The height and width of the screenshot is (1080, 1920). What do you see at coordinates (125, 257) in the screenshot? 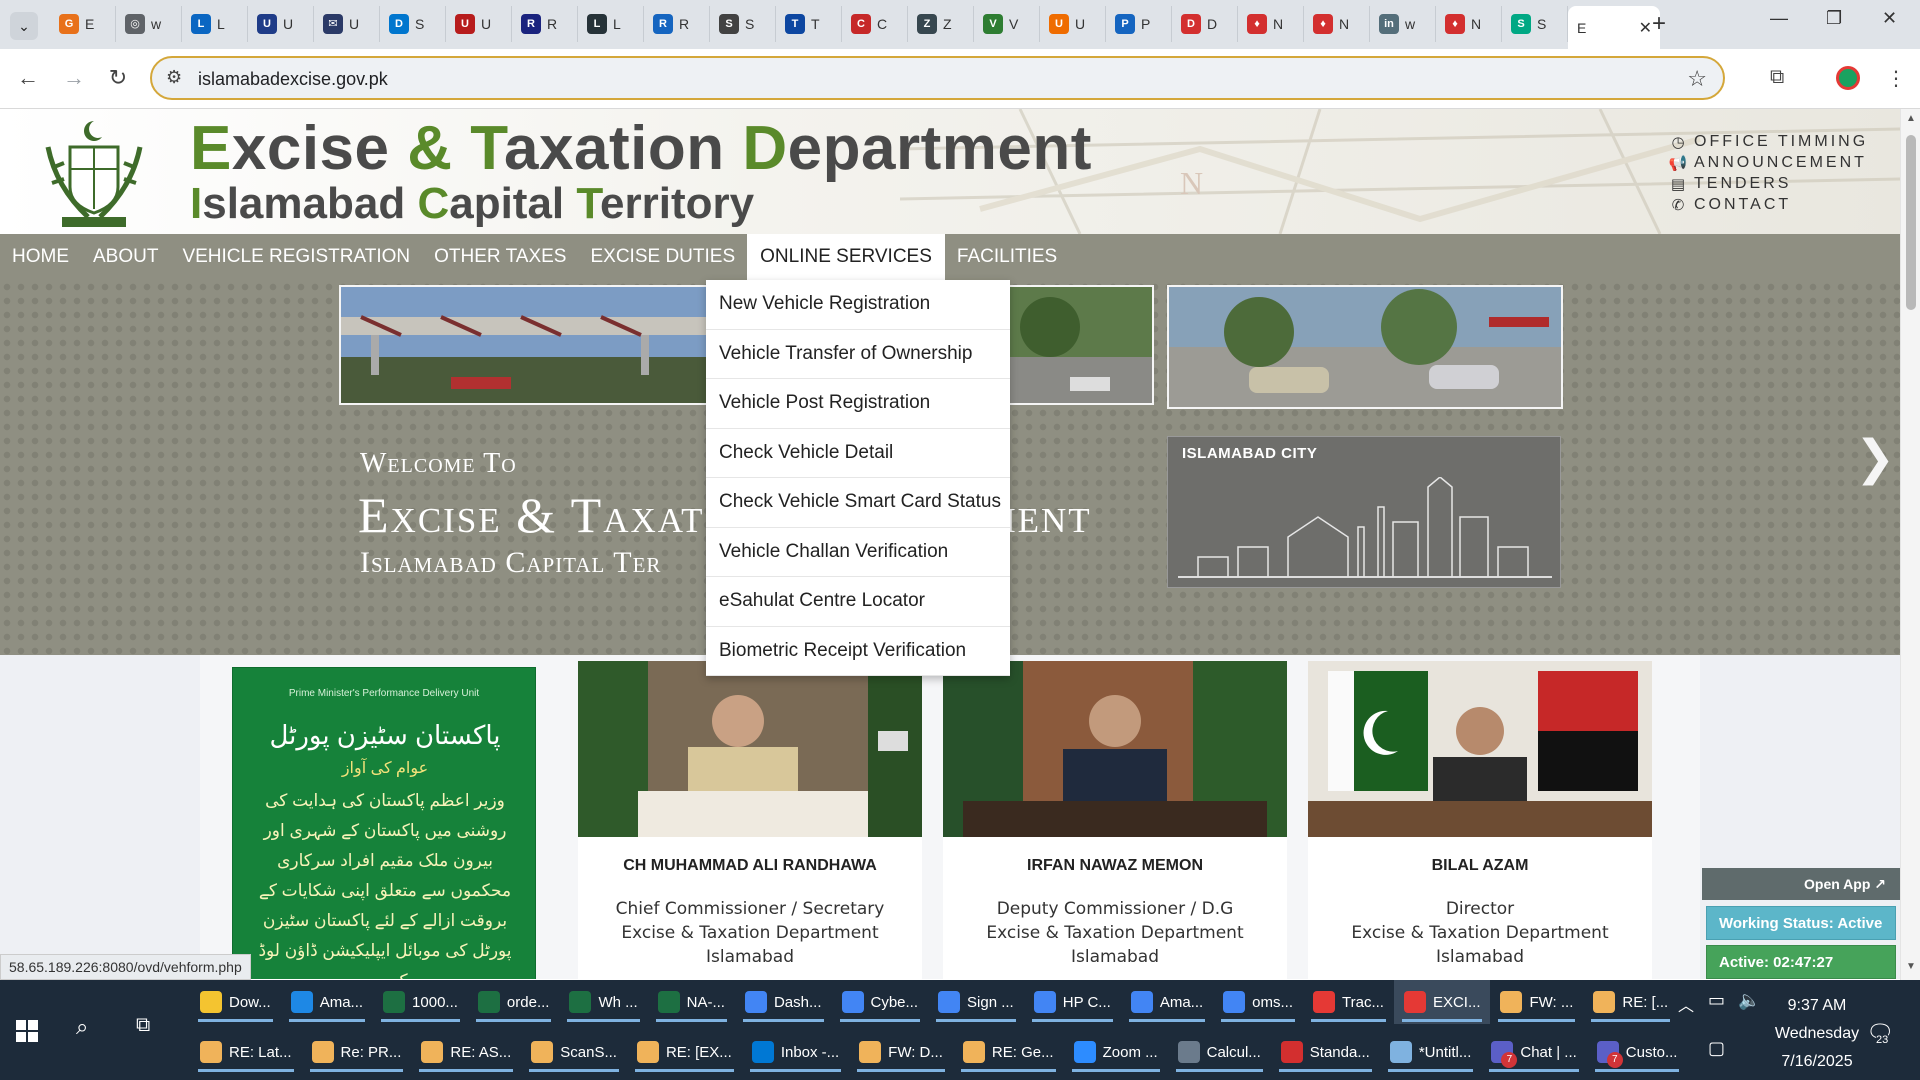
I see `nav-item-about: ABOUT` at bounding box center [125, 257].